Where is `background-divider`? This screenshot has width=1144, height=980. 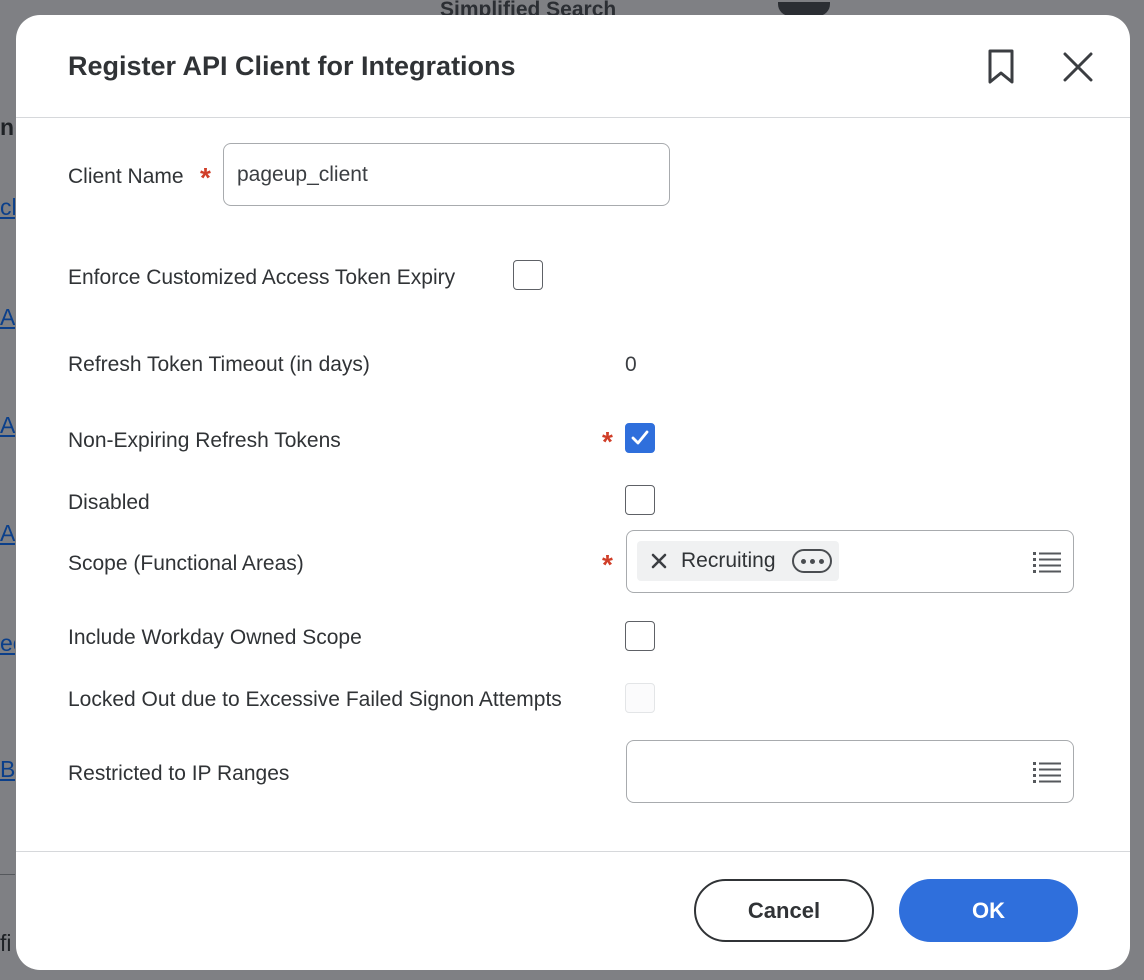
background-divider is located at coordinates (7, 874).